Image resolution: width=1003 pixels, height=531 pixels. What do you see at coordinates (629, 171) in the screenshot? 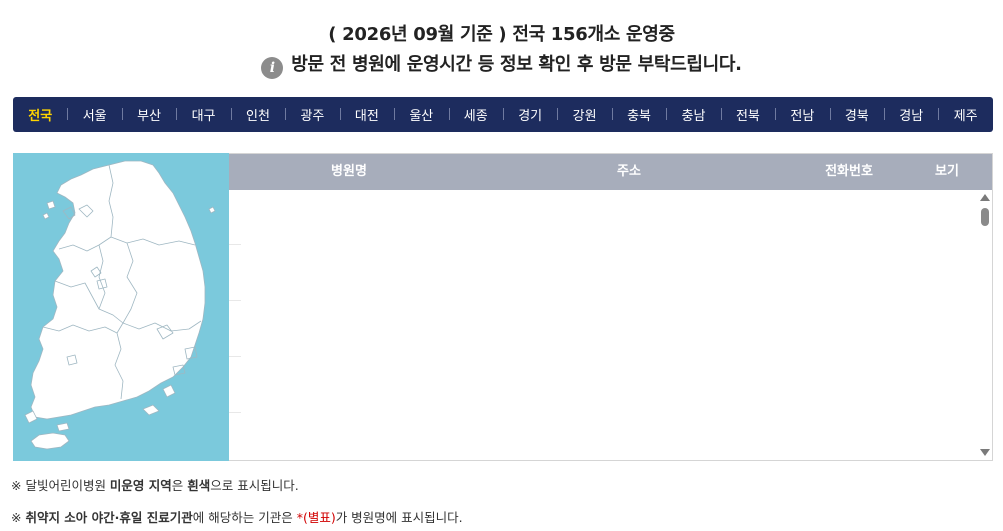
I see `column-header-address: 주소` at bounding box center [629, 171].